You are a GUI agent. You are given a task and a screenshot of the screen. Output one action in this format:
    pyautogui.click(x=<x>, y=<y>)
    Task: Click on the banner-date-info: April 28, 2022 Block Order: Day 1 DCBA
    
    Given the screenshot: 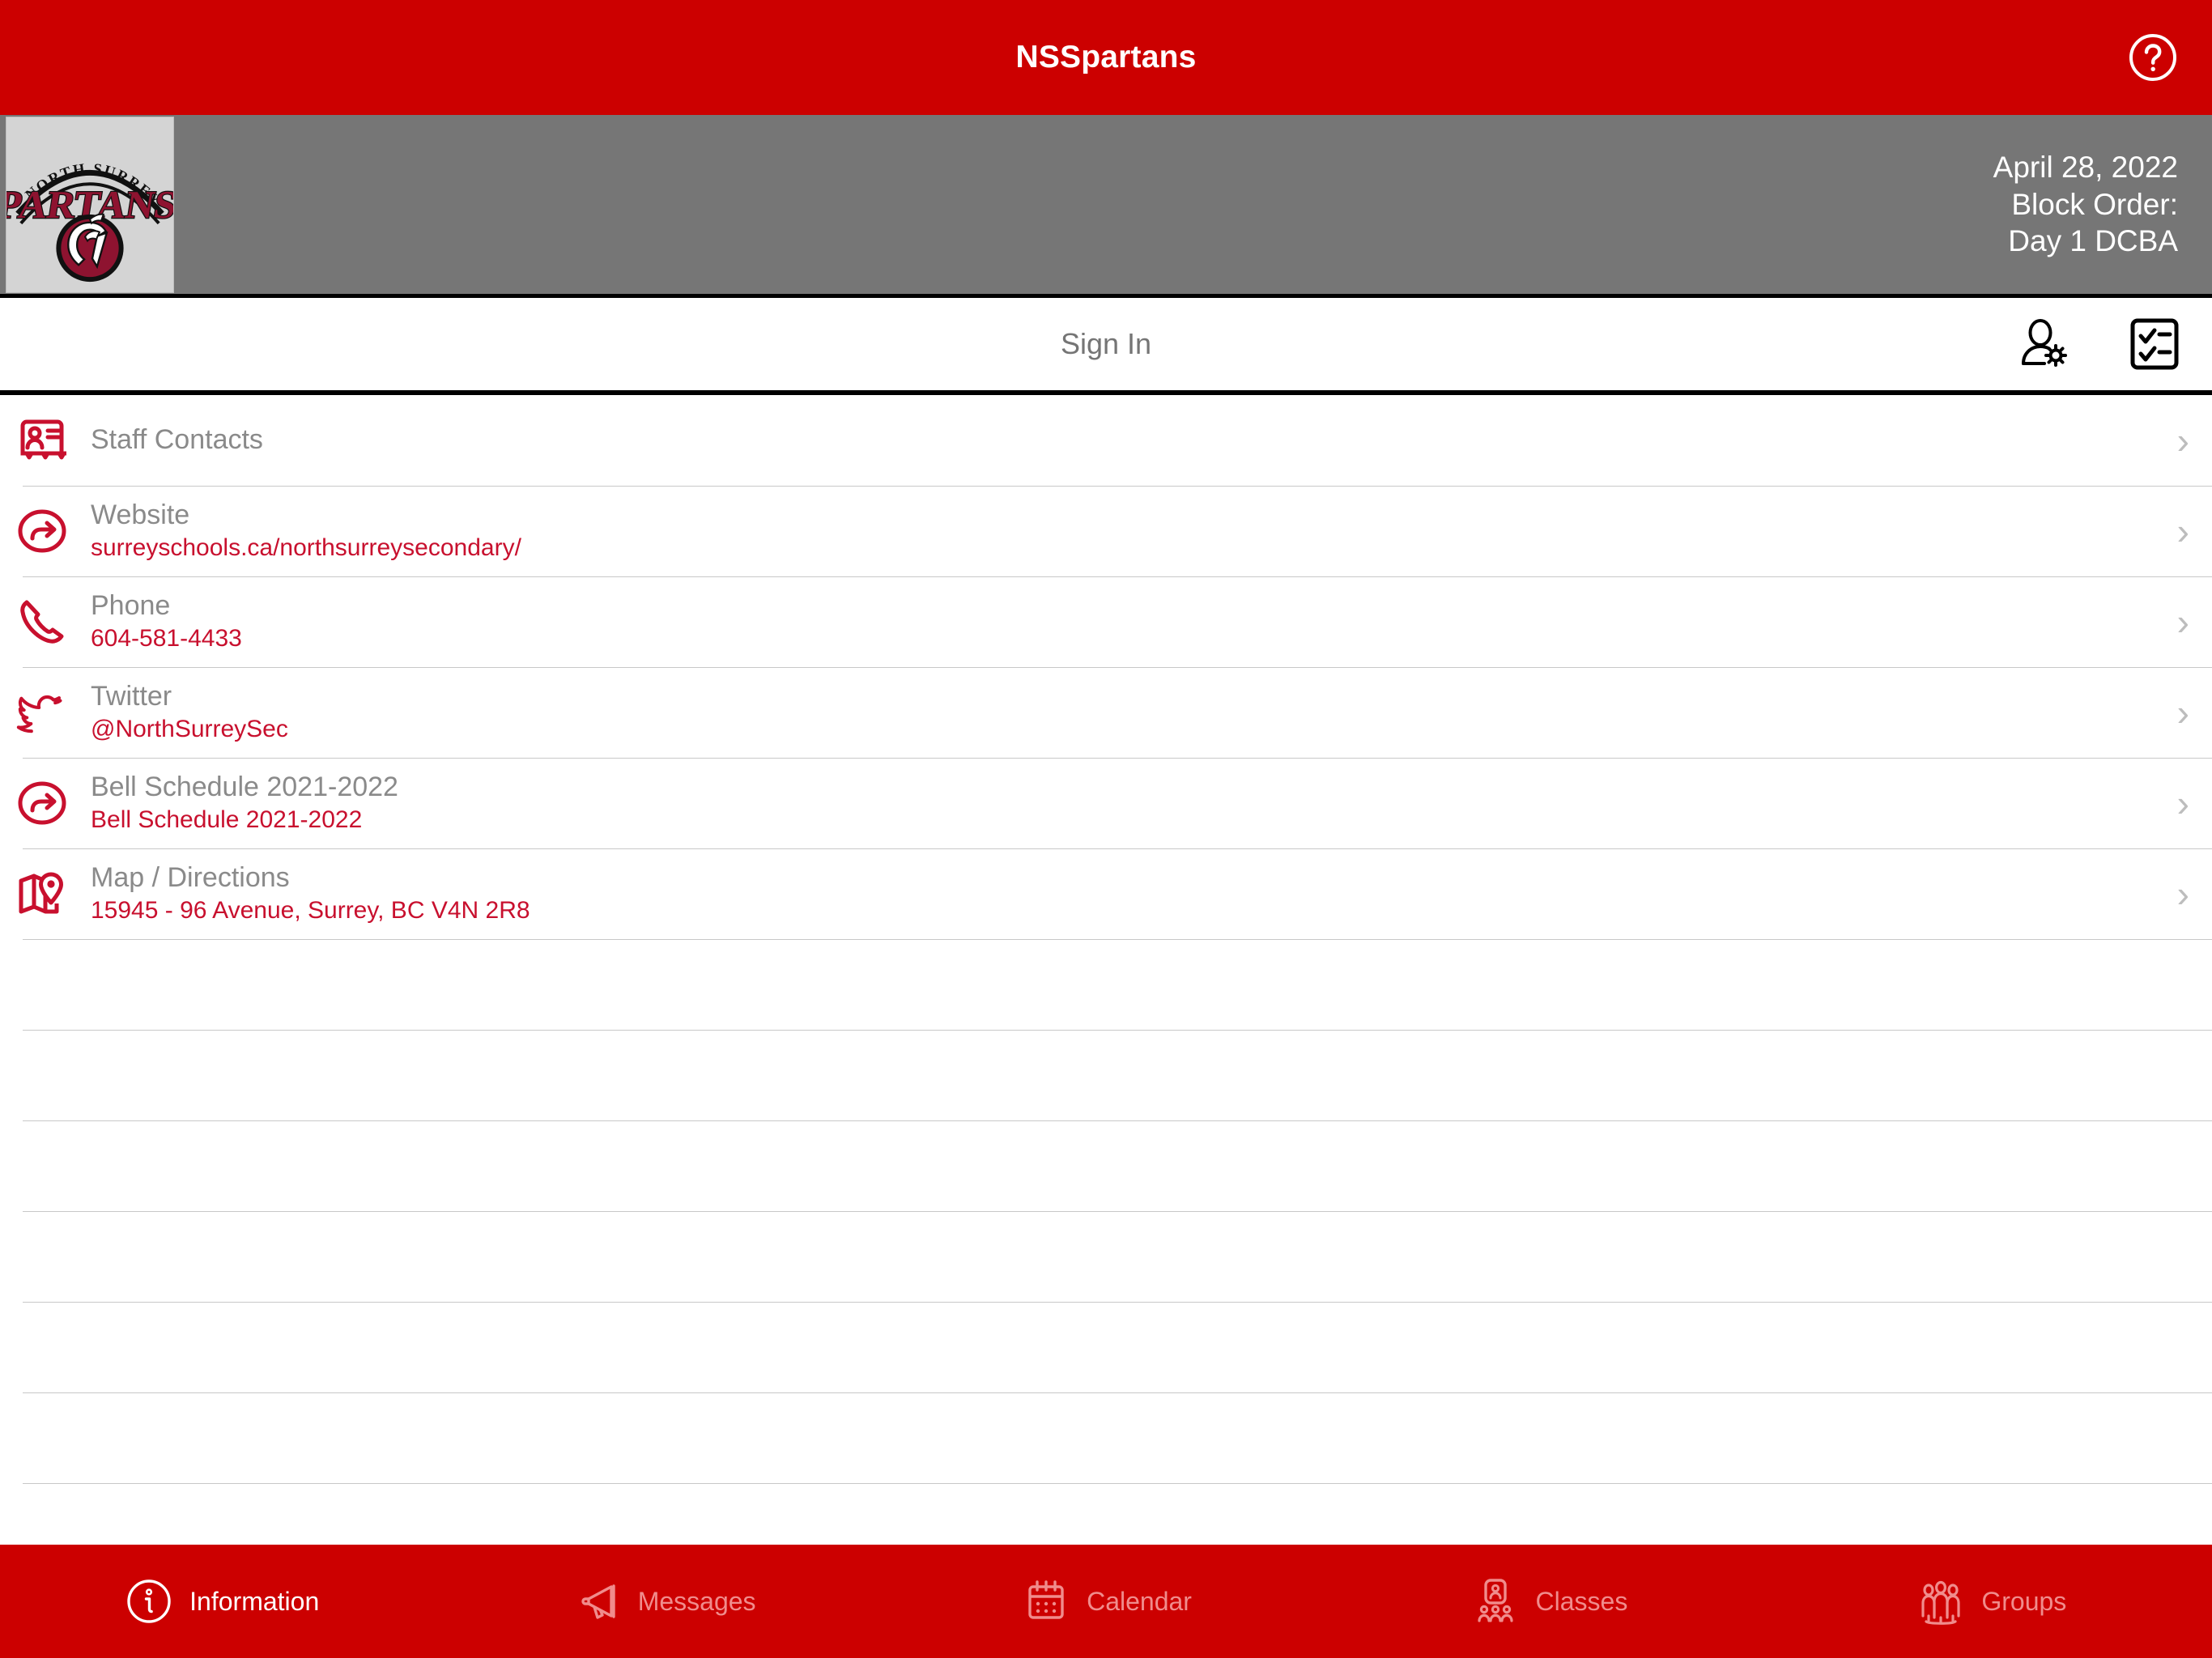 What is the action you would take?
    pyautogui.click(x=2085, y=204)
    